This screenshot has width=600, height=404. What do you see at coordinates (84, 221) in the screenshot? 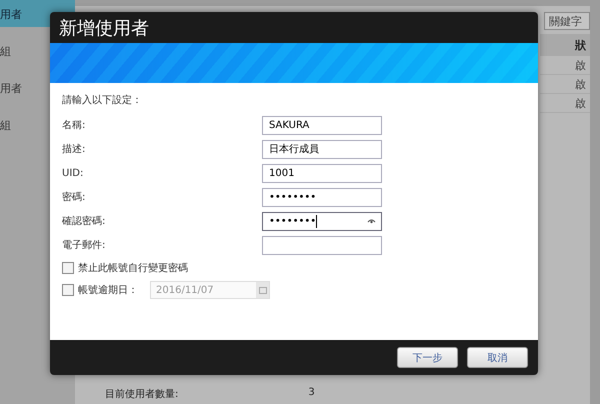
I see `field-label: 確認密碼:` at bounding box center [84, 221].